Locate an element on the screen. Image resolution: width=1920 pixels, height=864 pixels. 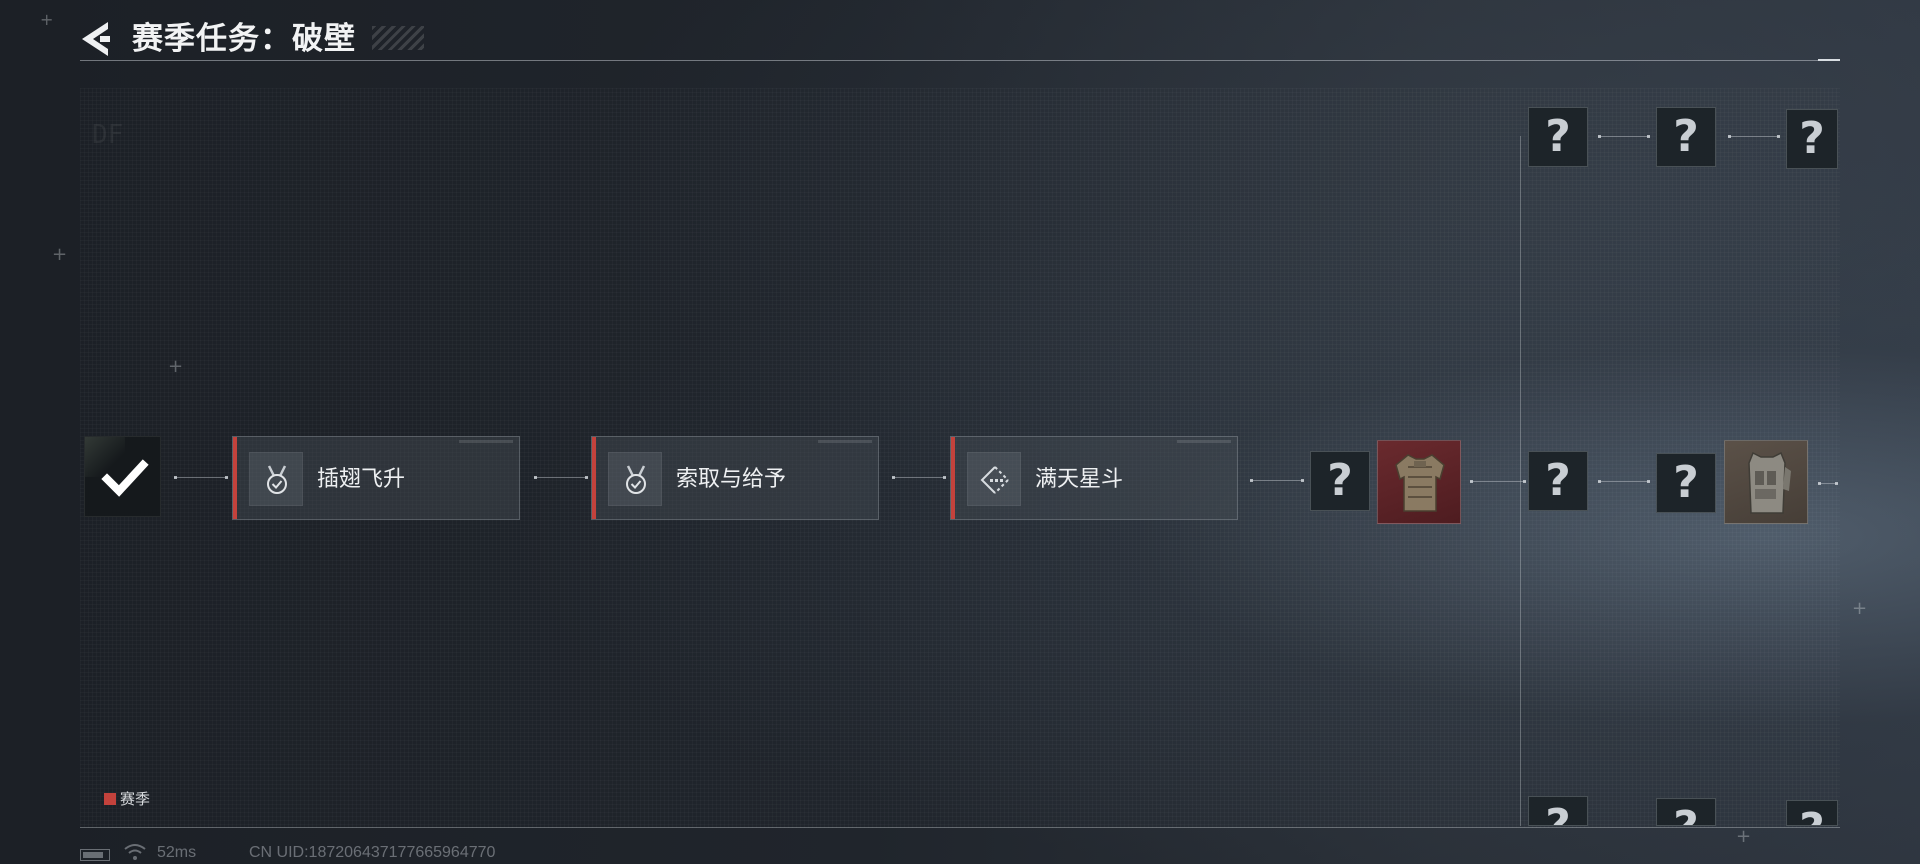
branch-line is located at coordinates (1520, 481).